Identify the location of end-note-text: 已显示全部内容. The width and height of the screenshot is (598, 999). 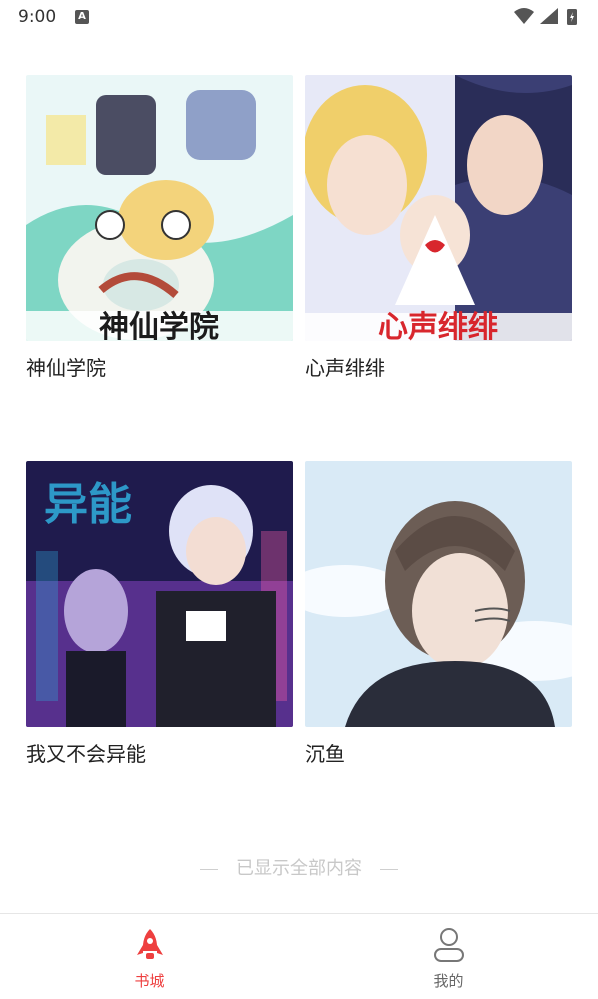
(299, 868).